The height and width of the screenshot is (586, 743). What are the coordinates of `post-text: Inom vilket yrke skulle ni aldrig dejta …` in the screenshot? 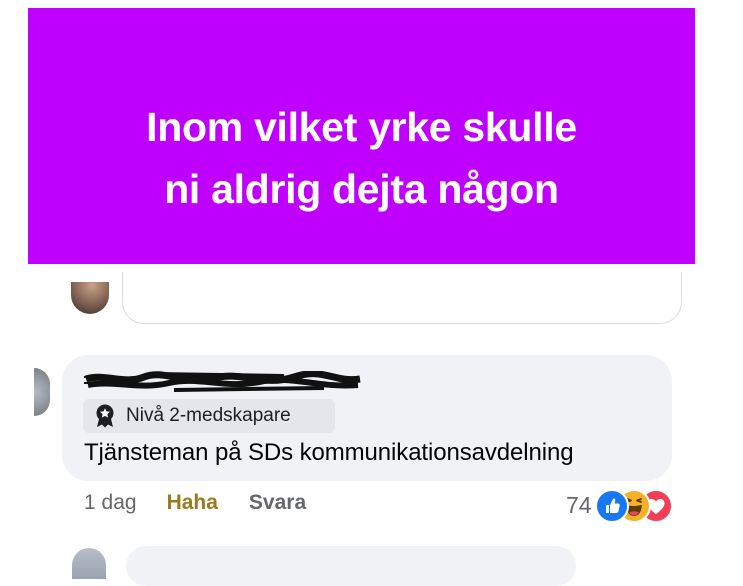 It's located at (361, 158).